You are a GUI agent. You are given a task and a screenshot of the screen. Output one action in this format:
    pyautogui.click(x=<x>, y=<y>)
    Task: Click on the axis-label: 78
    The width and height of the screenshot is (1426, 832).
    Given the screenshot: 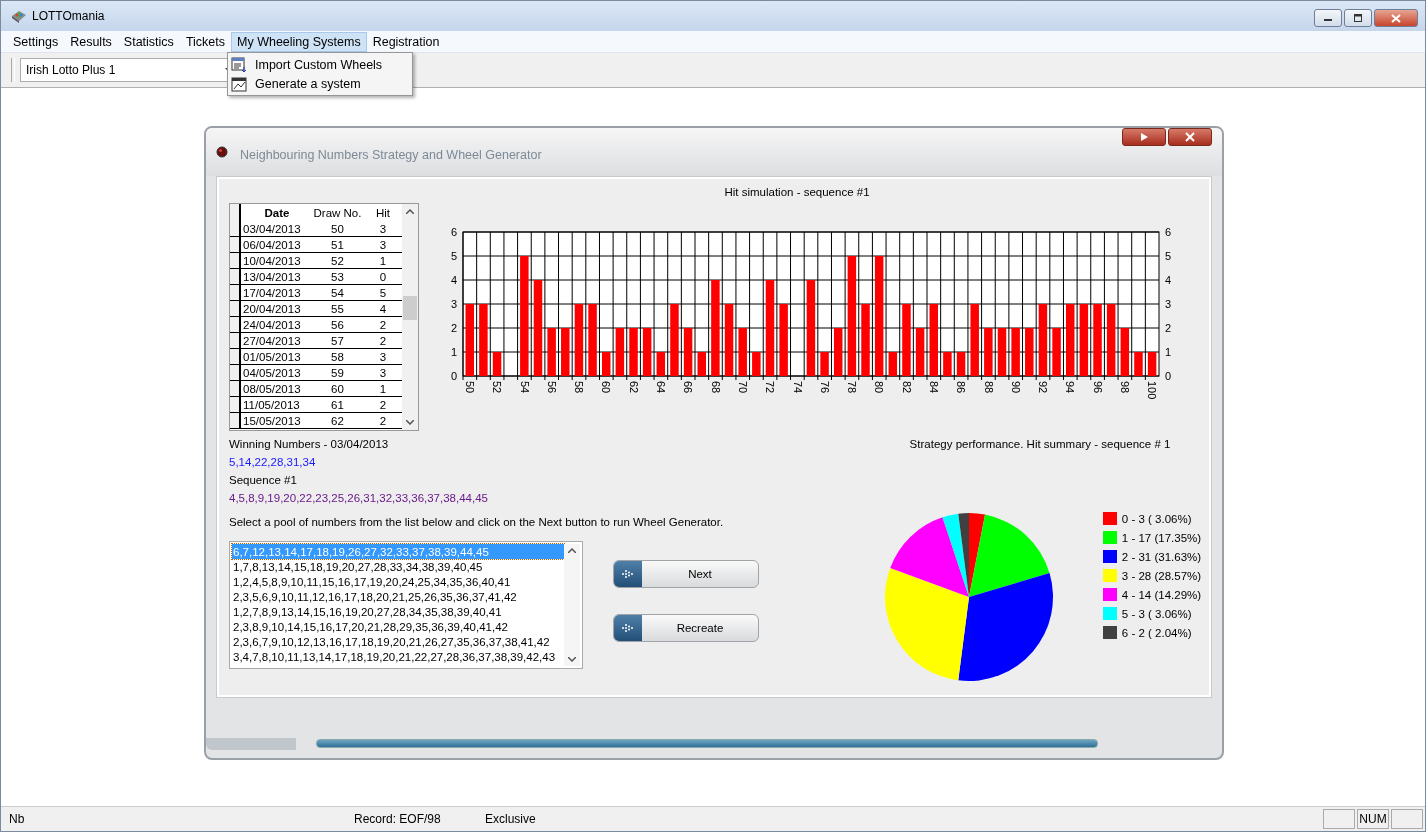 What is the action you would take?
    pyautogui.click(x=852, y=387)
    